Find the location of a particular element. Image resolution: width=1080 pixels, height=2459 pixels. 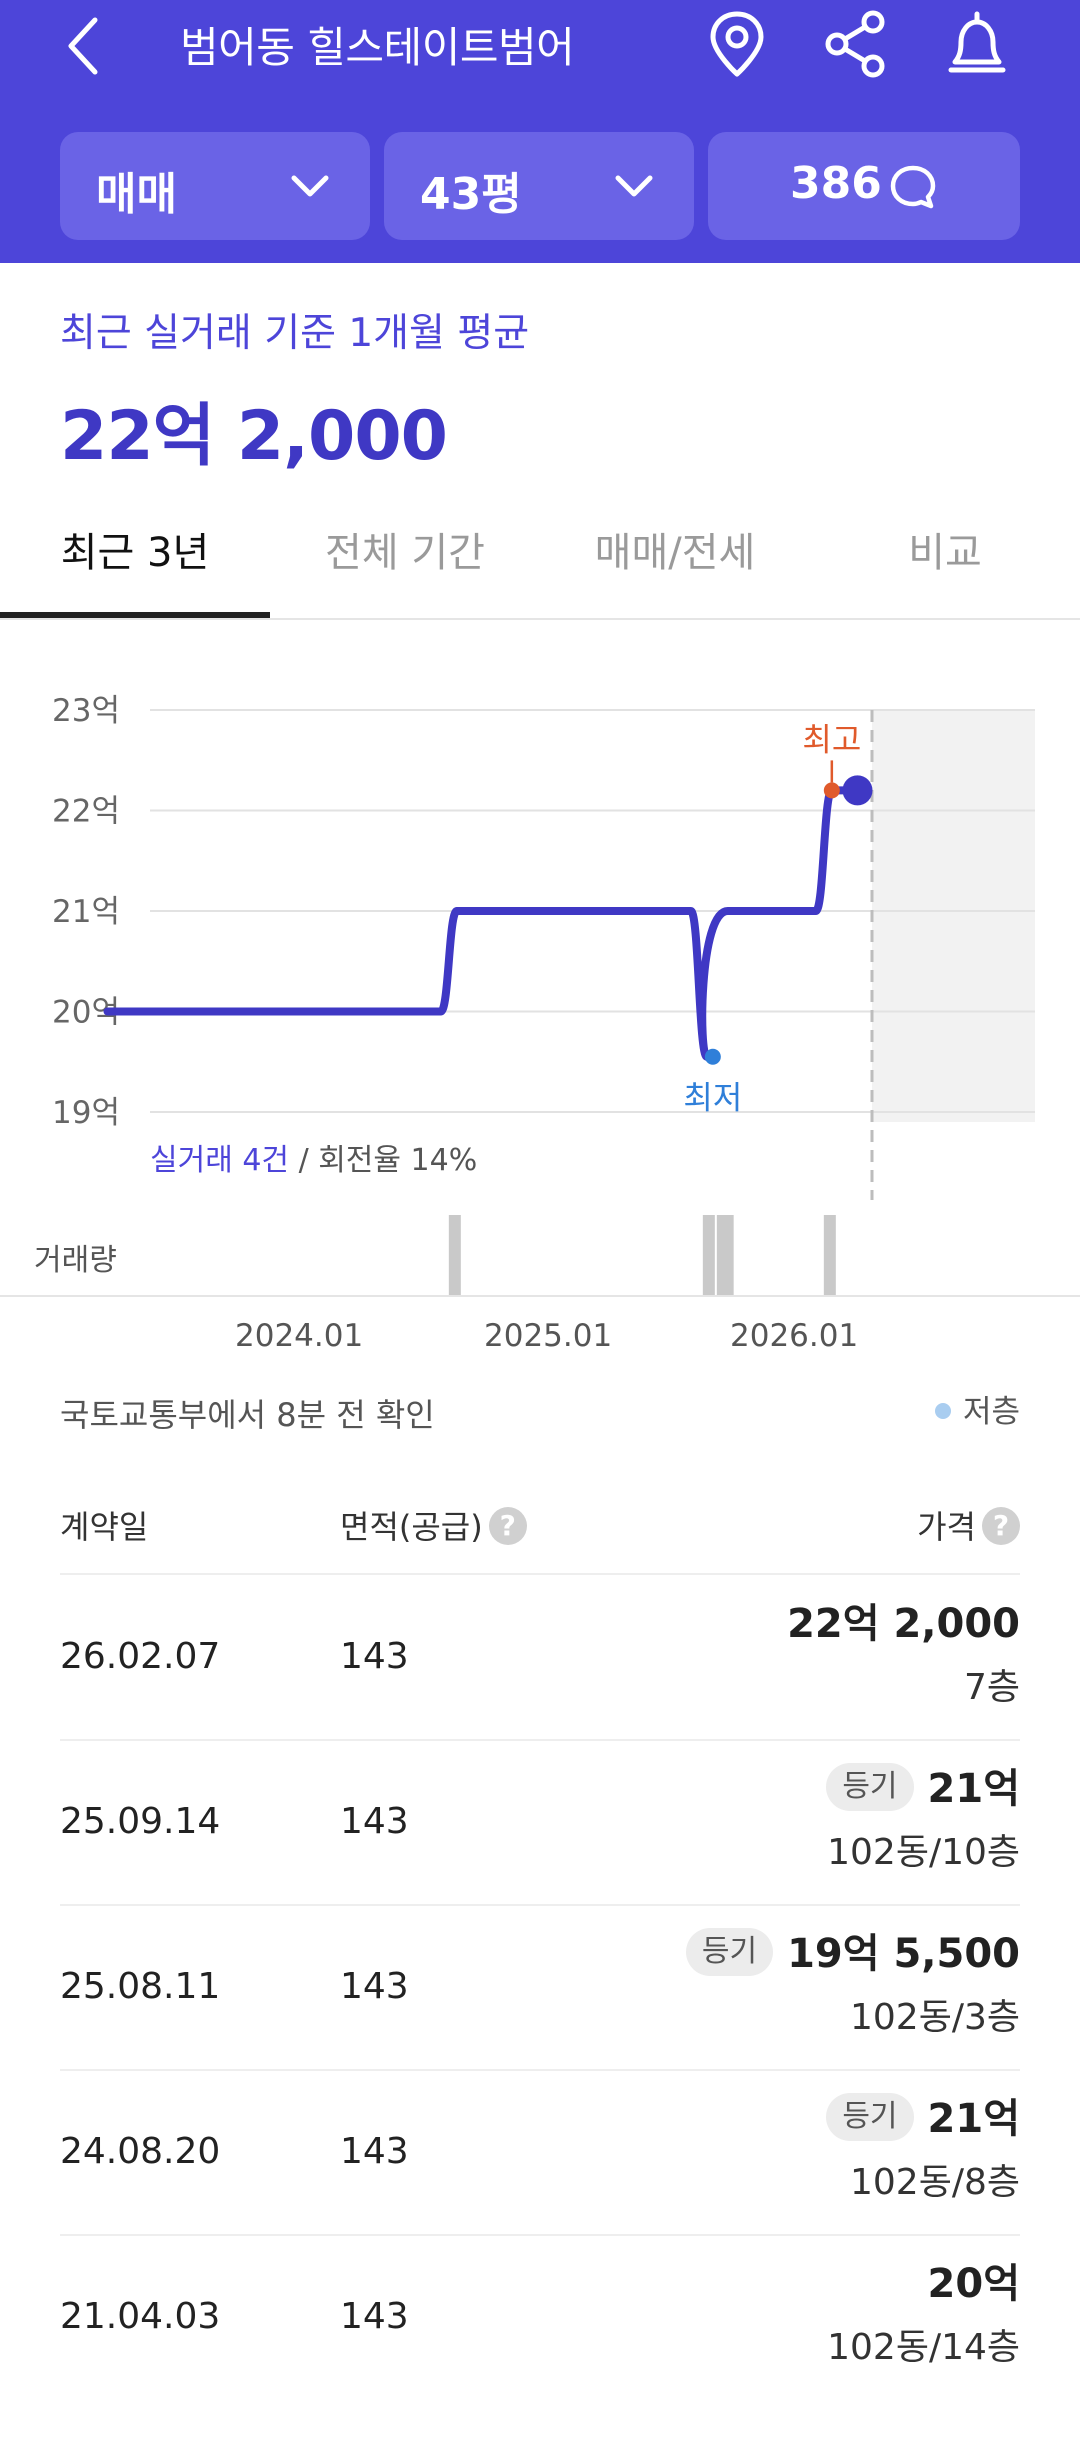

summary-label: 최근 실거래 기준 1개월 평균 is located at coordinates (295, 333).